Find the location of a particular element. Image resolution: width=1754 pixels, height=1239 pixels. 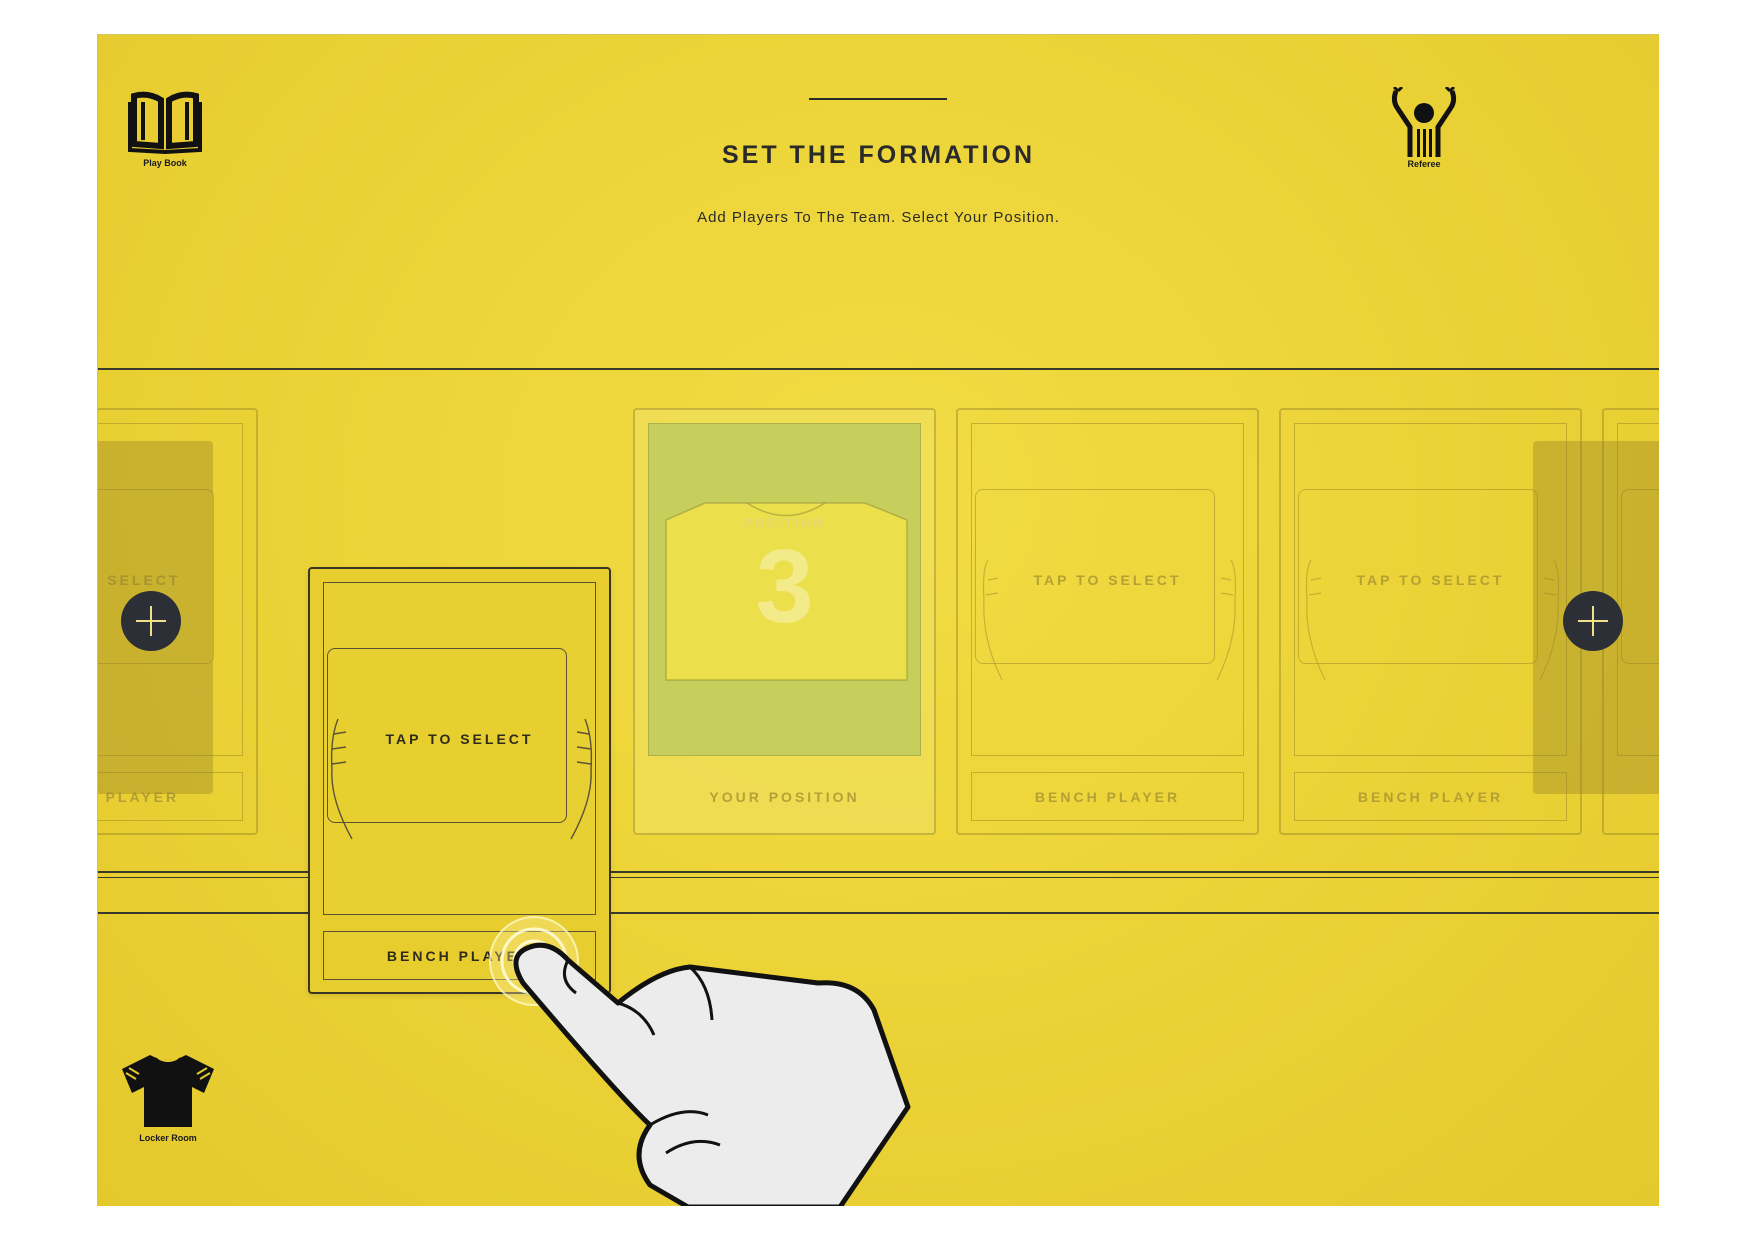

play-book-label: Play Book is located at coordinates (165, 163).